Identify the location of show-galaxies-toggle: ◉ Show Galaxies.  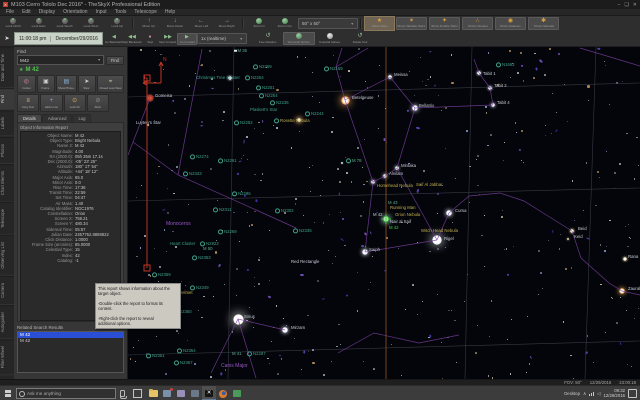
(510, 23).